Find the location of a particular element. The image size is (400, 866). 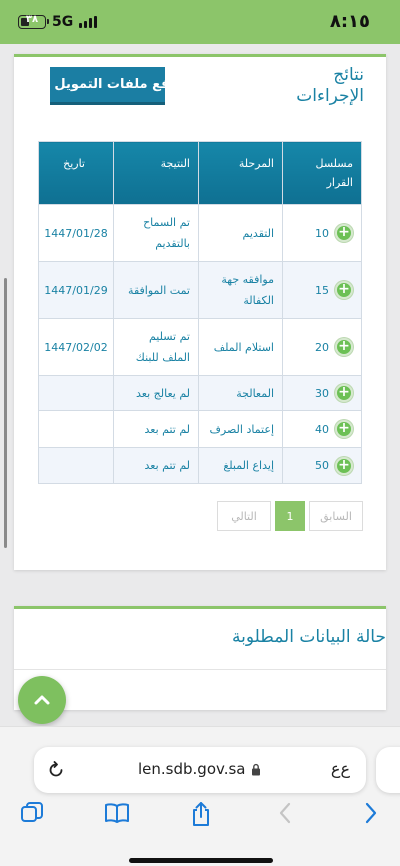

table-row: +40 إعتماد الصرف لم تتم بعد is located at coordinates (200, 429).